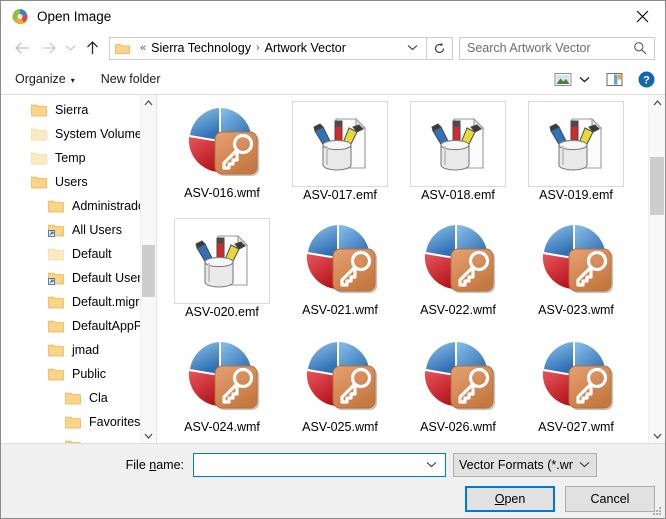  Describe the element at coordinates (440, 48) in the screenshot. I see `refresh-button` at that location.